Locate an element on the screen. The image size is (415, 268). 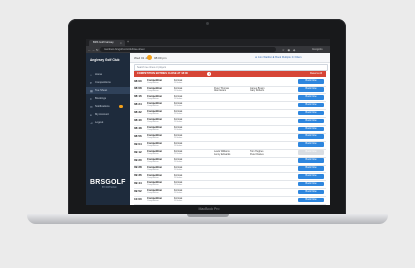
sidebar-item-home: ⌂ Home is located at coordinates (108, 74).